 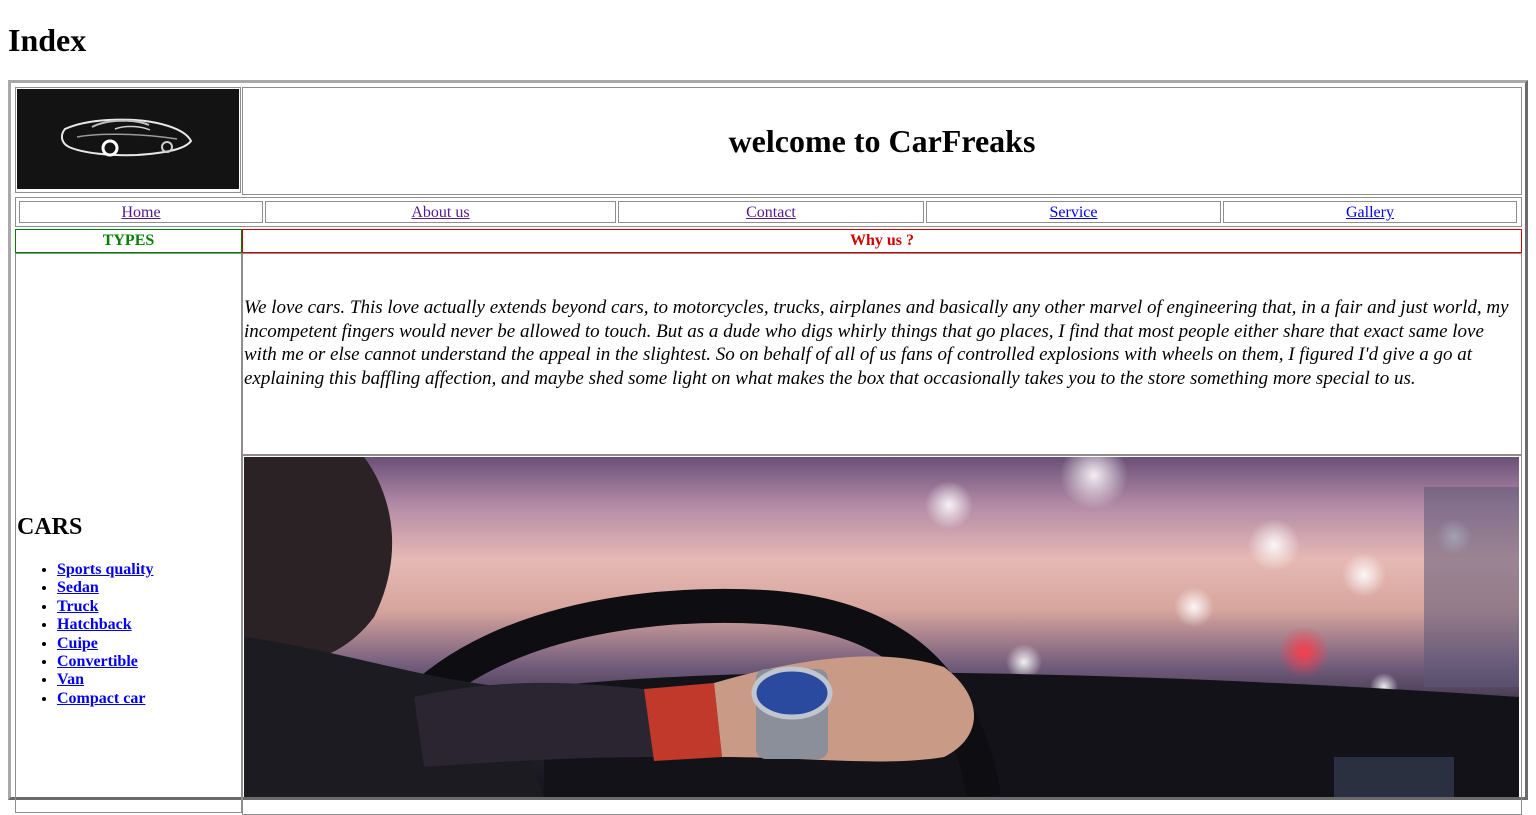 What do you see at coordinates (47, 40) in the screenshot?
I see `page-title: Index` at bounding box center [47, 40].